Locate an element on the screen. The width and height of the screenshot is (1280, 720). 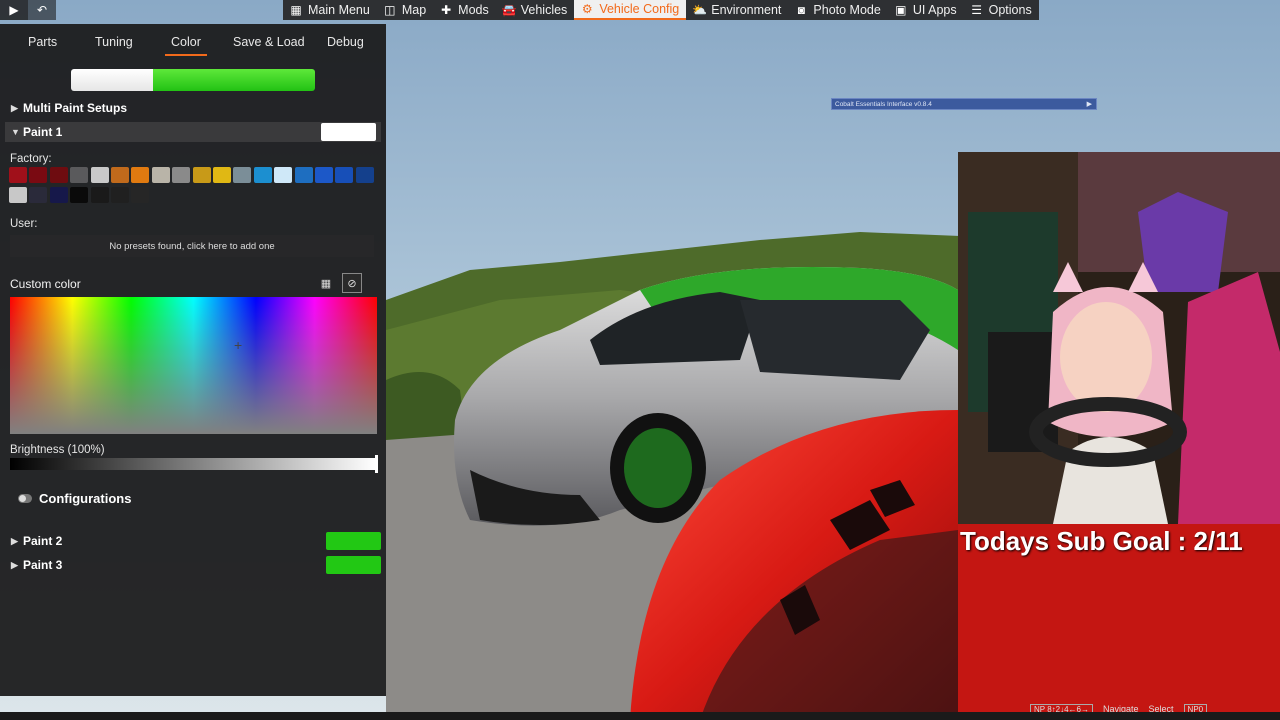
paint-preview-bar is located at coordinates (193, 80).